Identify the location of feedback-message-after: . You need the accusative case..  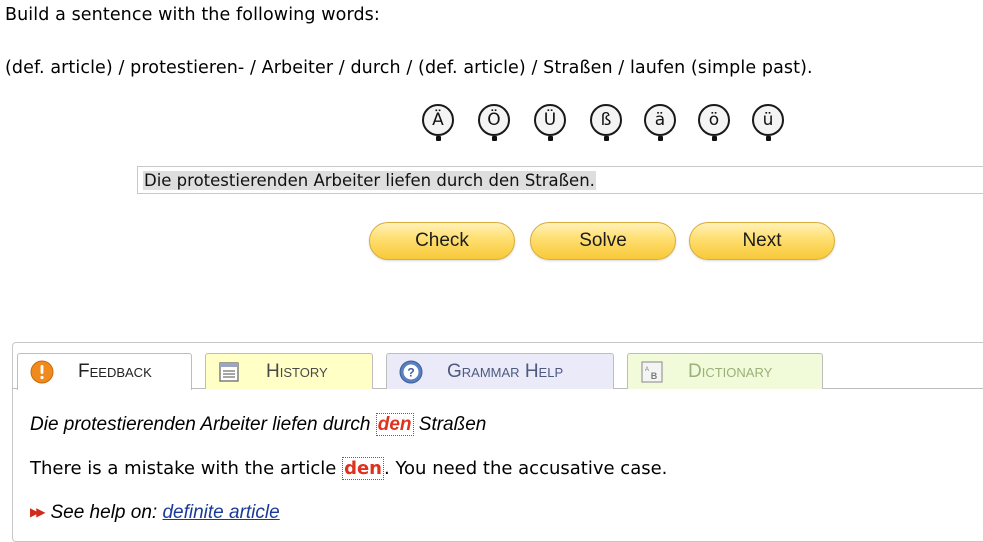
(526, 468).